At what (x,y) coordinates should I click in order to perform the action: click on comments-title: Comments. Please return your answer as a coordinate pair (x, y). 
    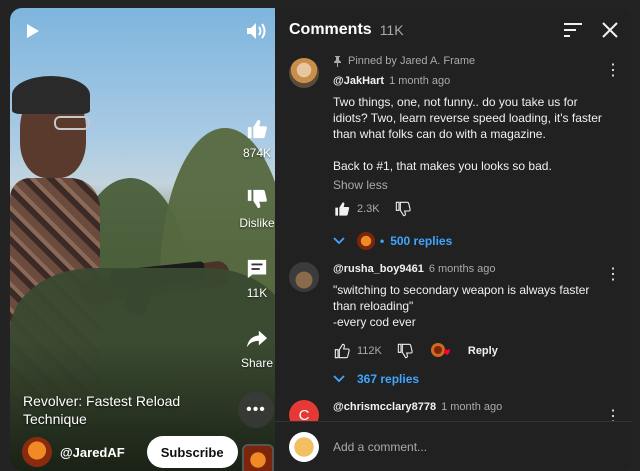
    Looking at the image, I should click on (330, 29).